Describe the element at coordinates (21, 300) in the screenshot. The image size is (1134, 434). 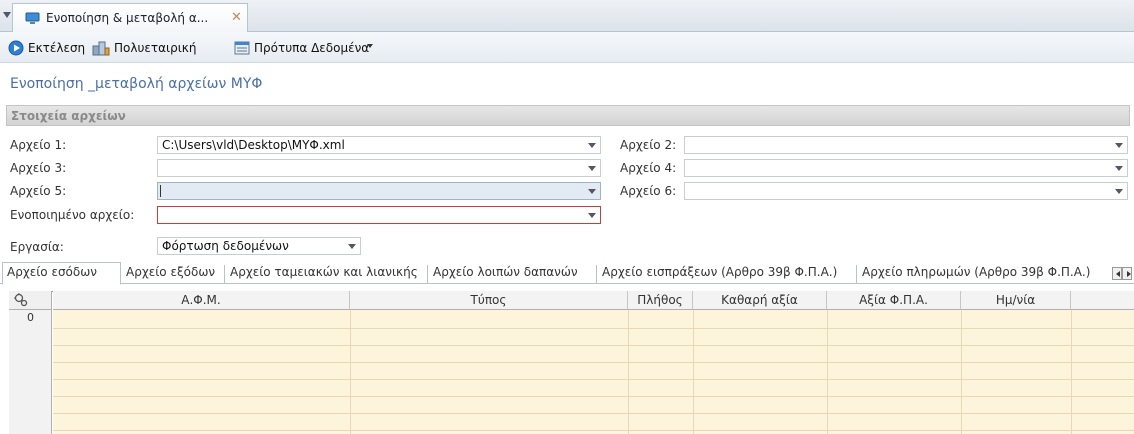
I see `grid-settings-icon` at that location.